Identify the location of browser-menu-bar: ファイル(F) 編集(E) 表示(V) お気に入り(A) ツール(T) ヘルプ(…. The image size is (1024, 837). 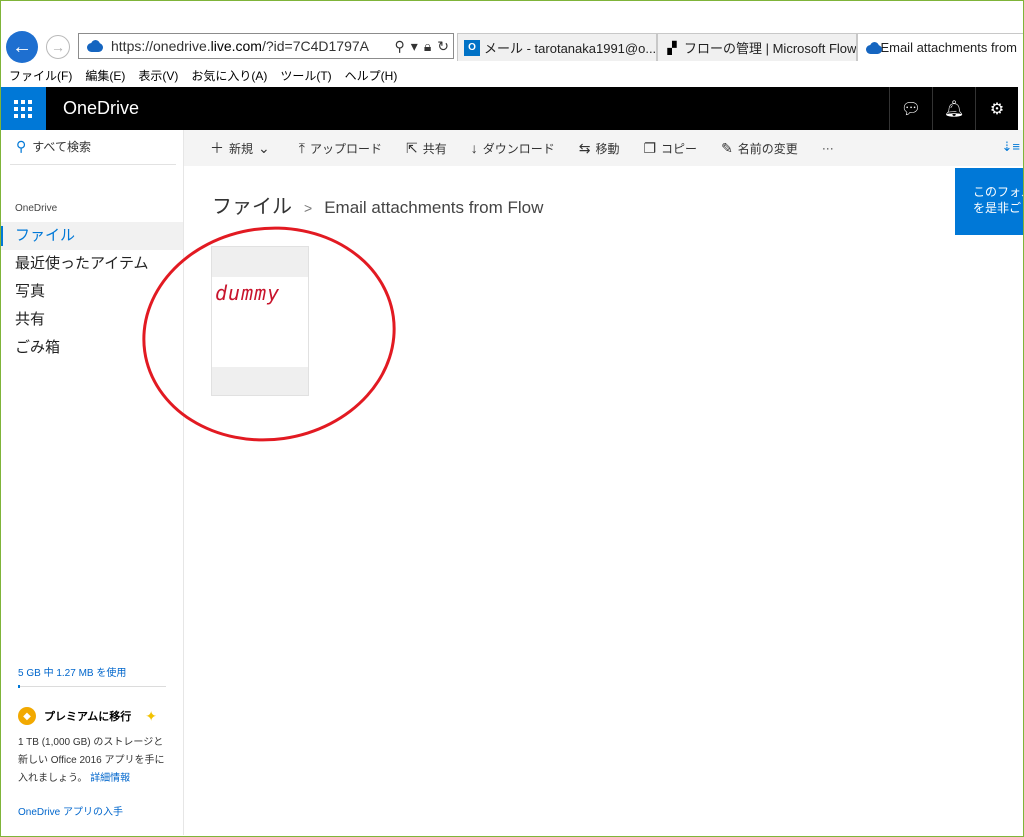
(512, 75).